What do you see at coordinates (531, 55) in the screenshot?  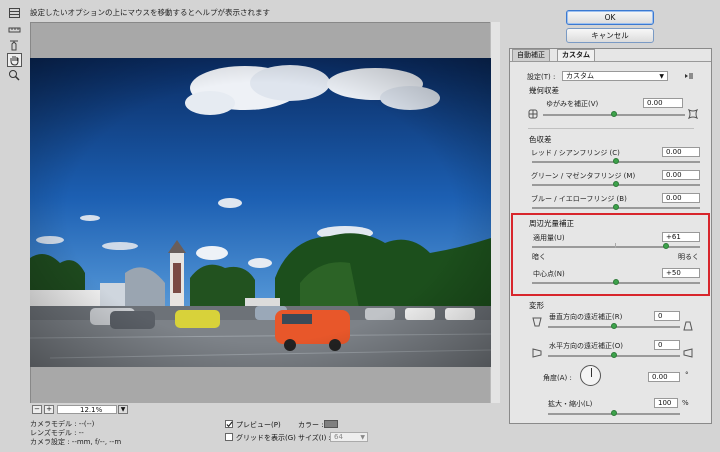 I see `tab-auto-correction: 自動補正` at bounding box center [531, 55].